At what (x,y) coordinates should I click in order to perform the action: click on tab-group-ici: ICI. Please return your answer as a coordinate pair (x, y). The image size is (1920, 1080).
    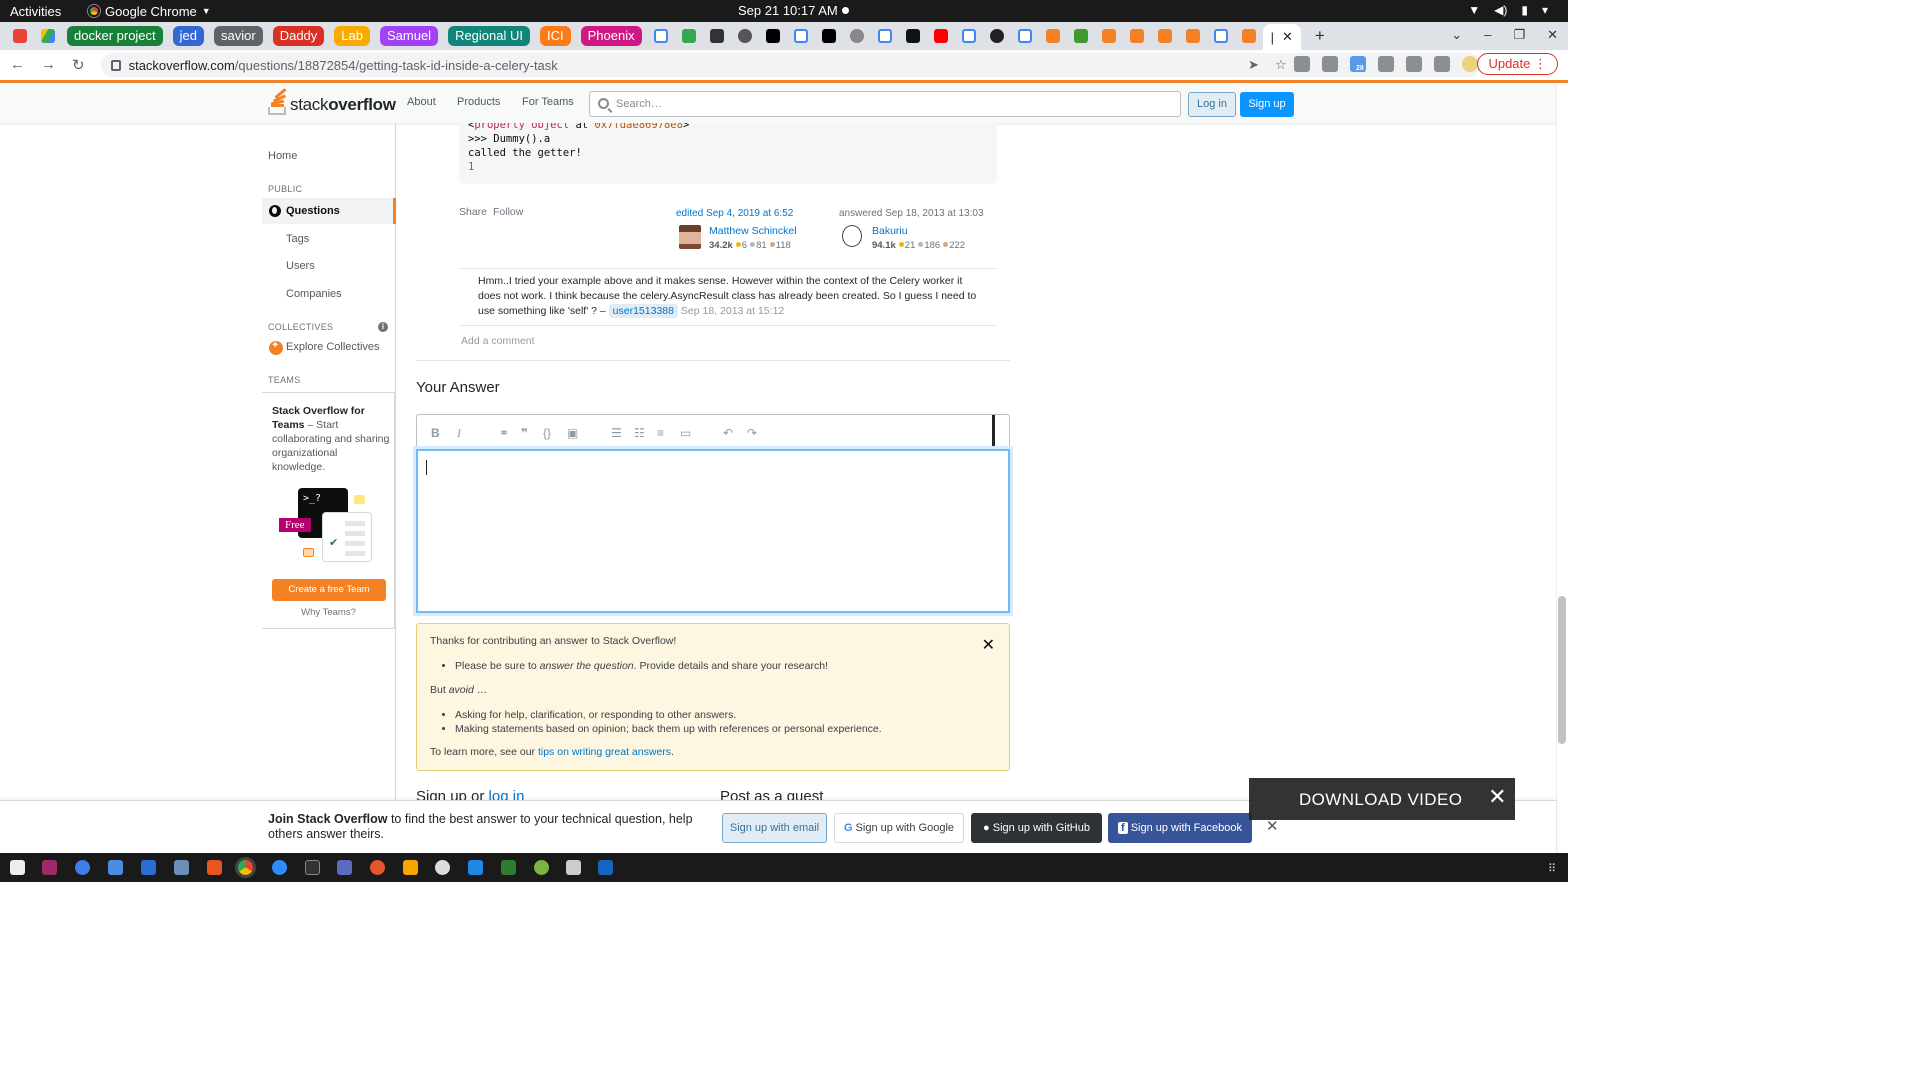
    Looking at the image, I should click on (555, 36).